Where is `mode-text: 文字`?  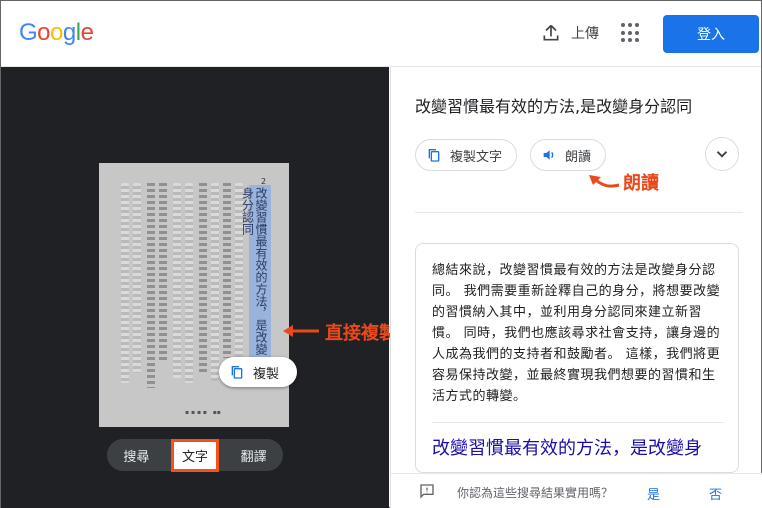
mode-text: 文字 is located at coordinates (195, 455).